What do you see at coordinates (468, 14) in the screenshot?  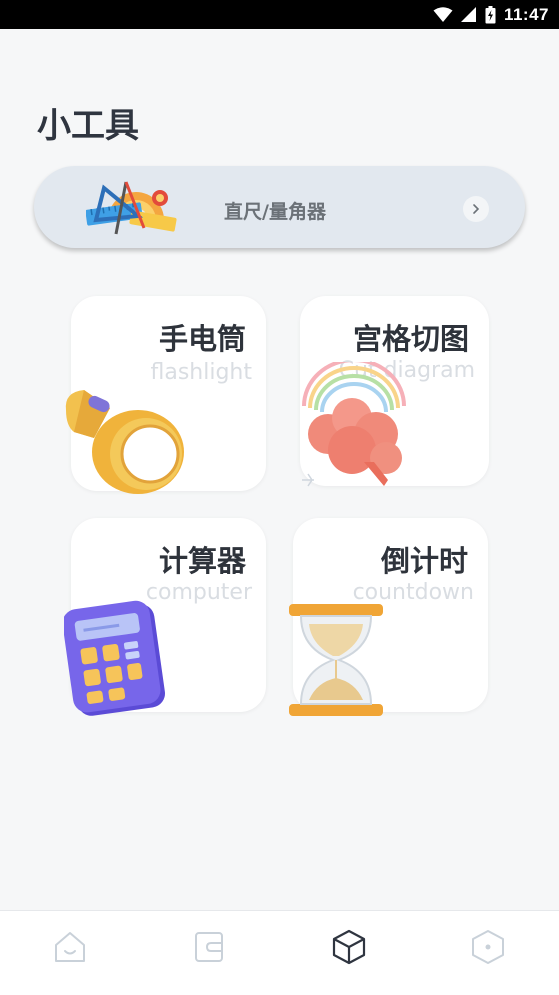 I see `signal-icon` at bounding box center [468, 14].